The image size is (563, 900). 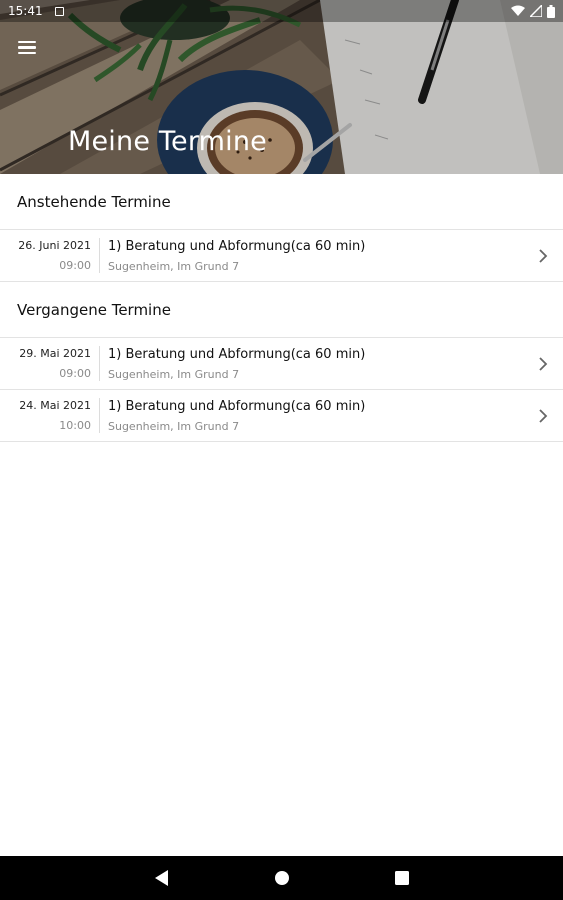 I want to click on battery-icon, so click(x=551, y=11).